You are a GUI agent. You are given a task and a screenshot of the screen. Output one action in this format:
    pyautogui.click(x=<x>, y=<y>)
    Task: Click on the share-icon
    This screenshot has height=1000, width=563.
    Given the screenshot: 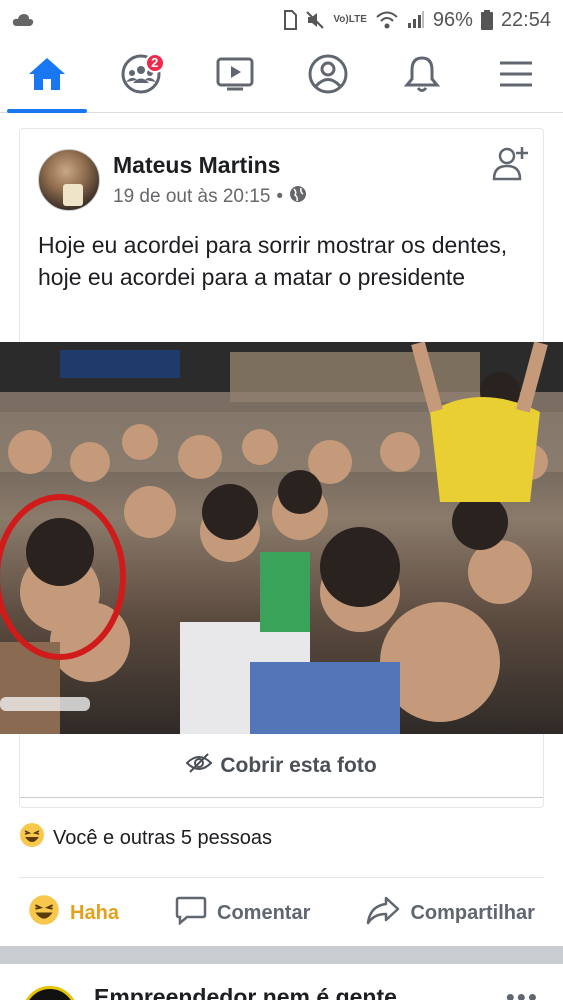 What is the action you would take?
    pyautogui.click(x=383, y=913)
    